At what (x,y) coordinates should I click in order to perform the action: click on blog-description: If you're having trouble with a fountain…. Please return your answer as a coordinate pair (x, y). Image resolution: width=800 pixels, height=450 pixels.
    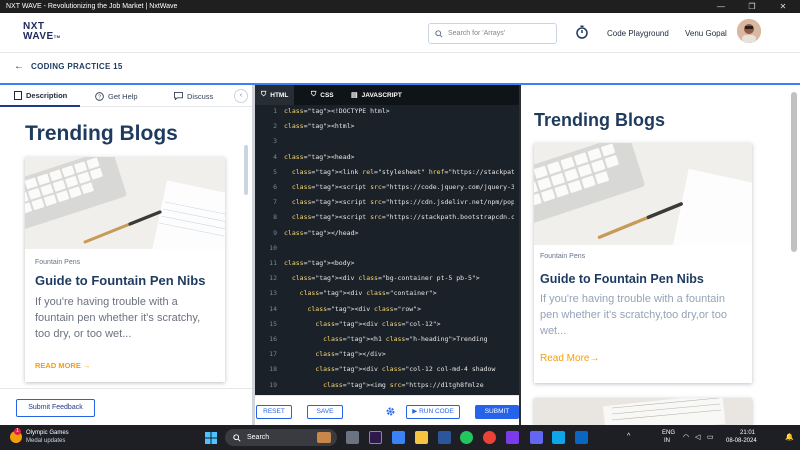
    Looking at the image, I should click on (118, 318).